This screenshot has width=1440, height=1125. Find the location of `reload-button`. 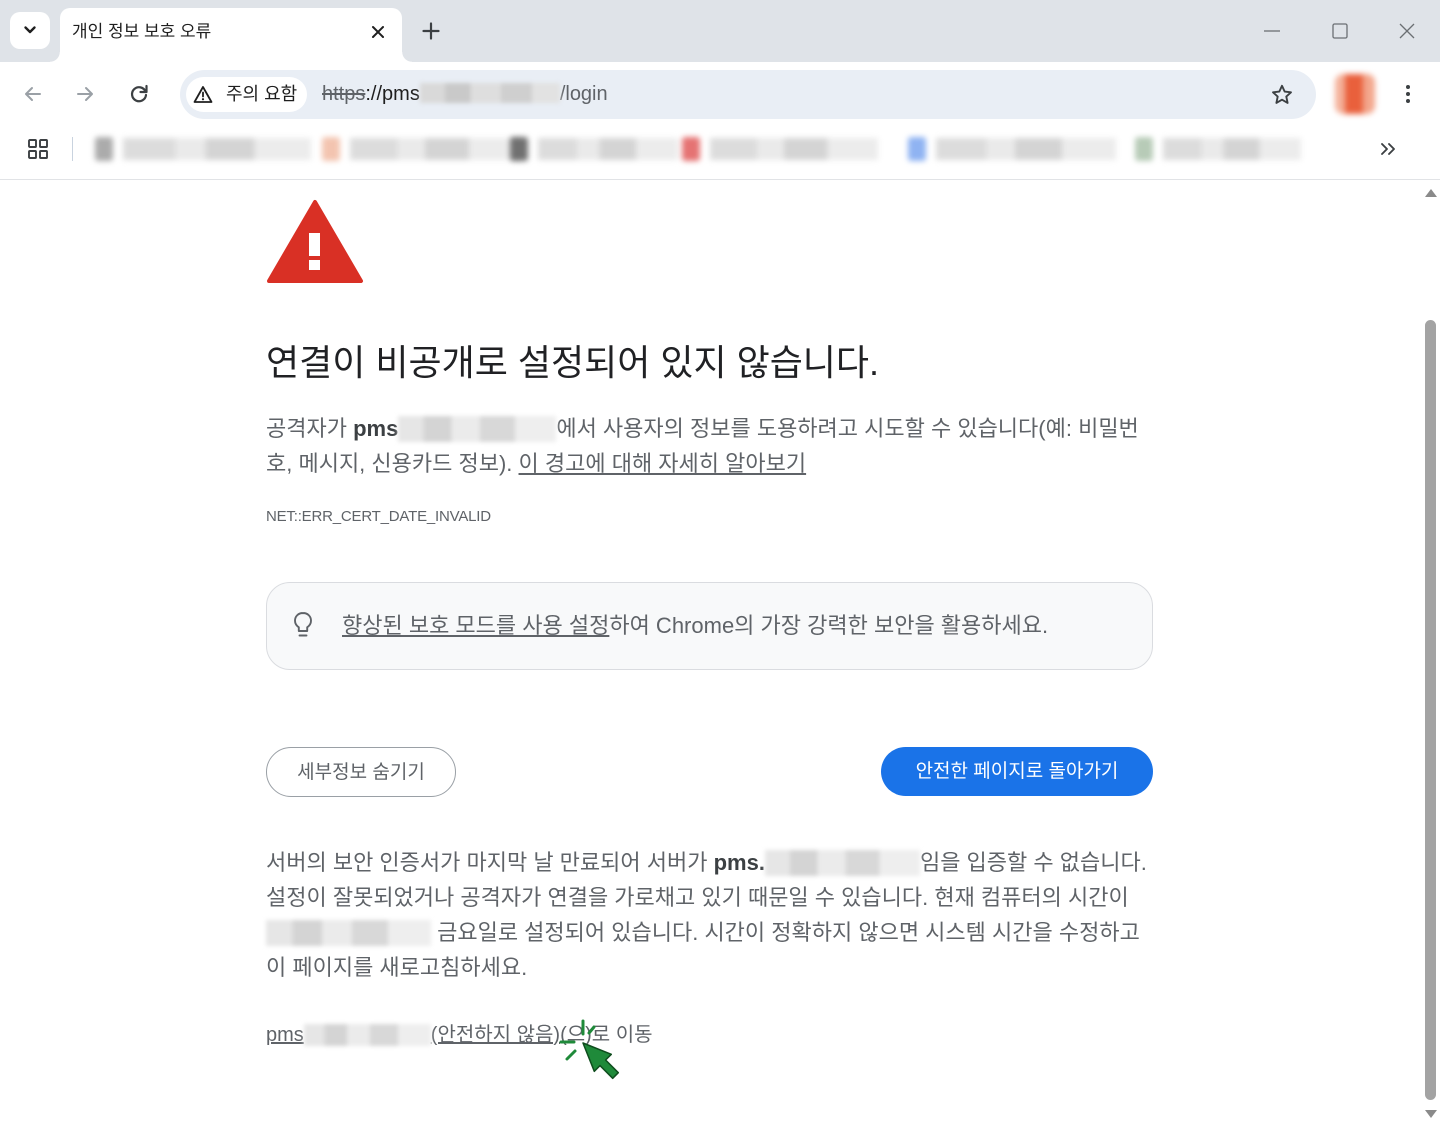

reload-button is located at coordinates (139, 94).